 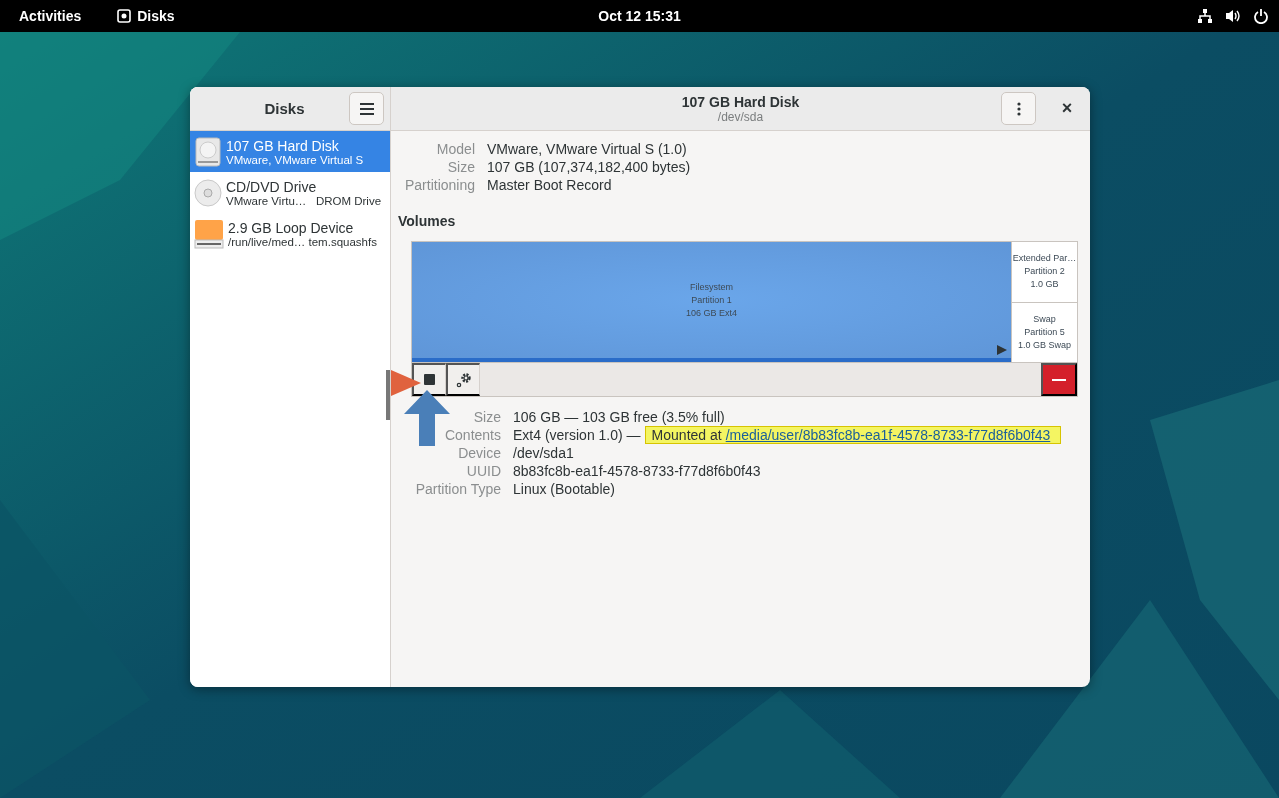 What do you see at coordinates (295, 159) in the screenshot?
I see `device-subtitle: VMware, VMware Virtual S` at bounding box center [295, 159].